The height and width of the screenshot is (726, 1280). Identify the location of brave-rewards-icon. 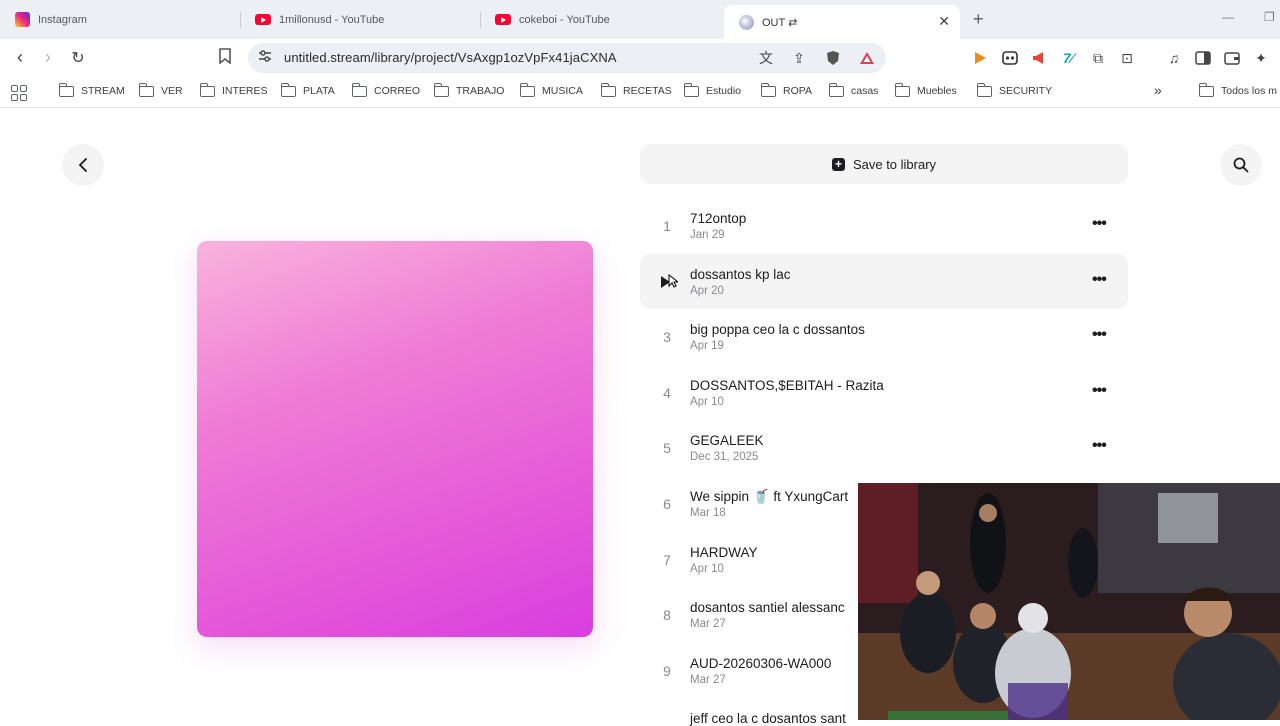
(867, 58).